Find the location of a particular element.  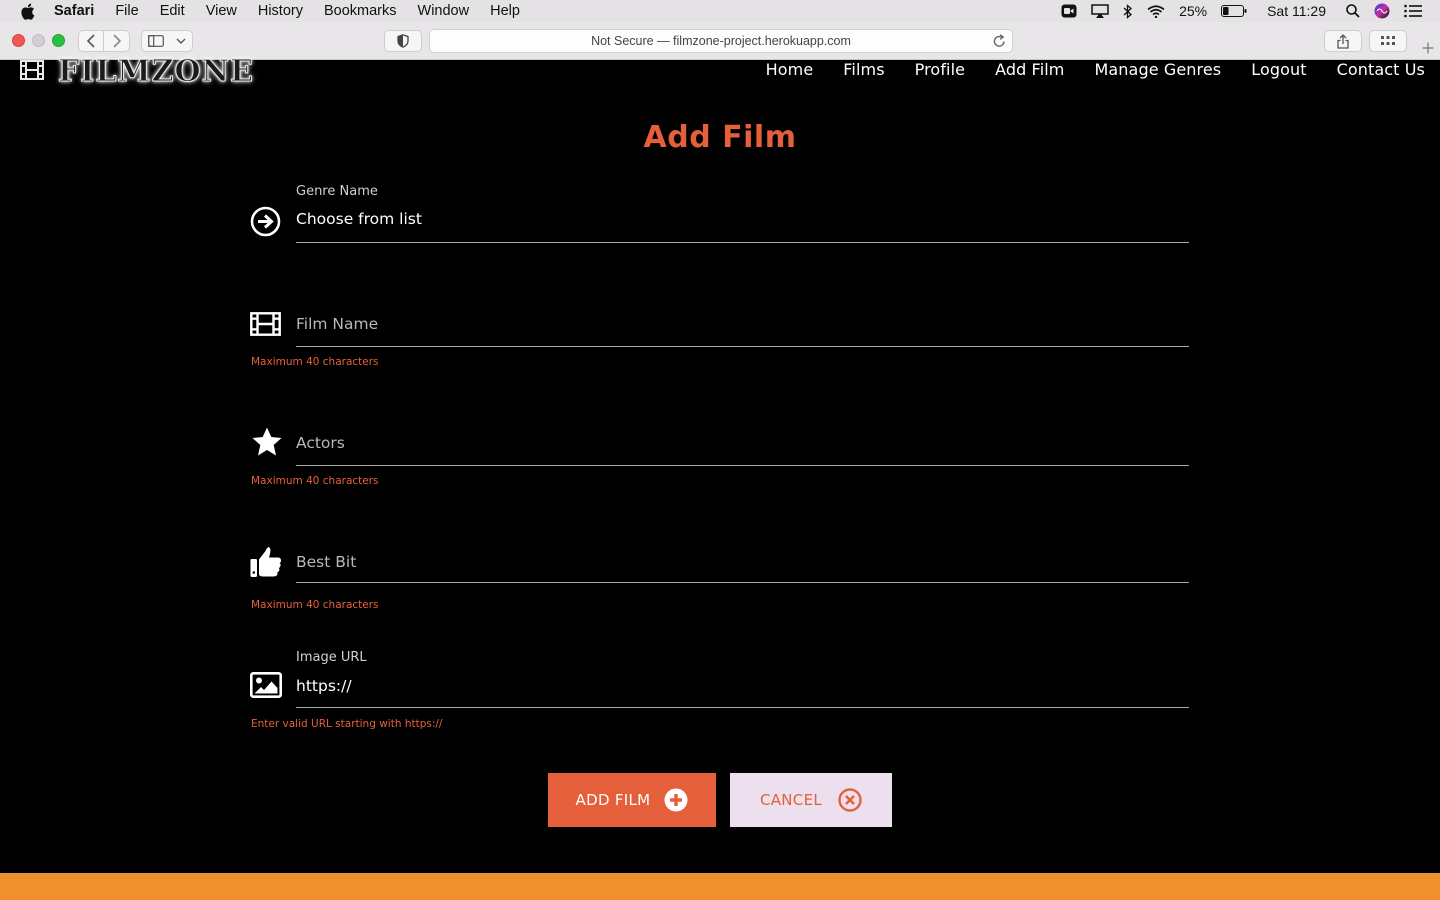

new-tab-button is located at coordinates (1428, 48).